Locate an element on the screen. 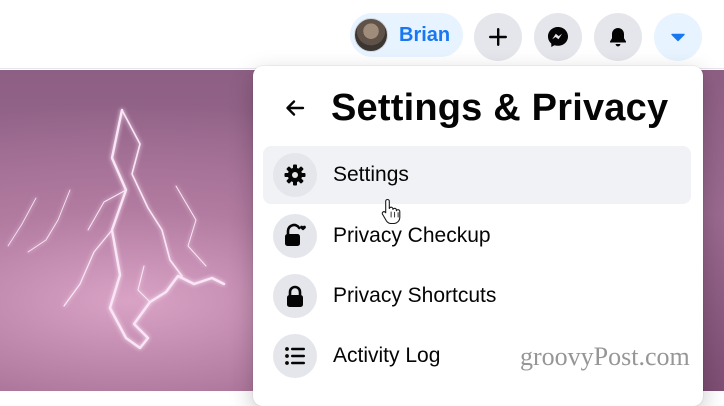 This screenshot has width=724, height=406. lock-icon is located at coordinates (295, 296).